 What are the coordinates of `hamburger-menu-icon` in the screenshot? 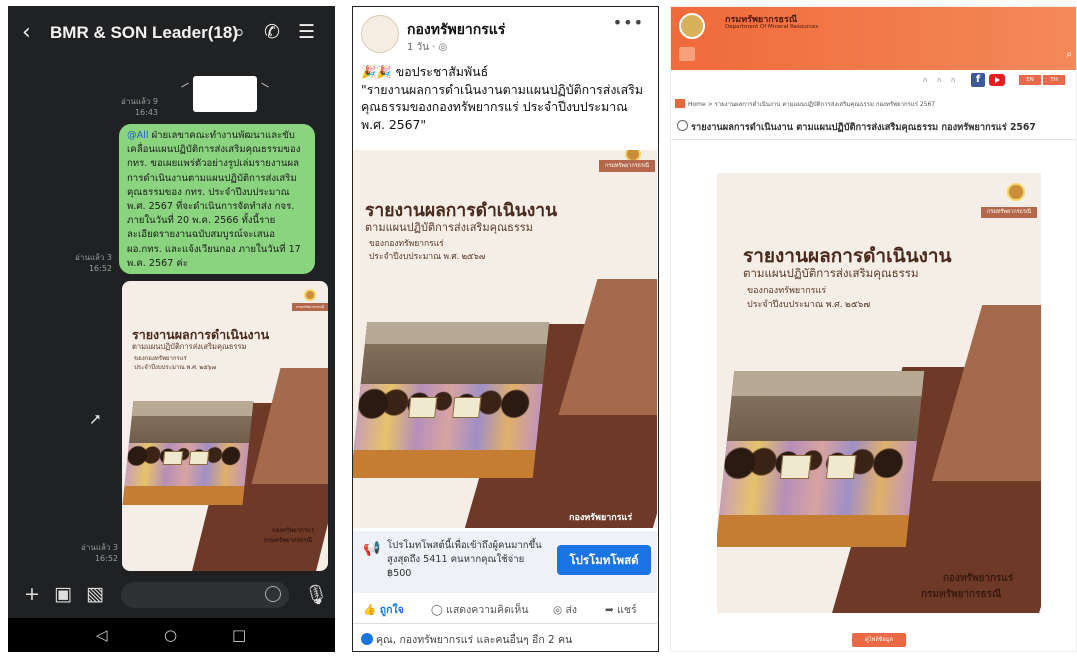 It's located at (687, 54).